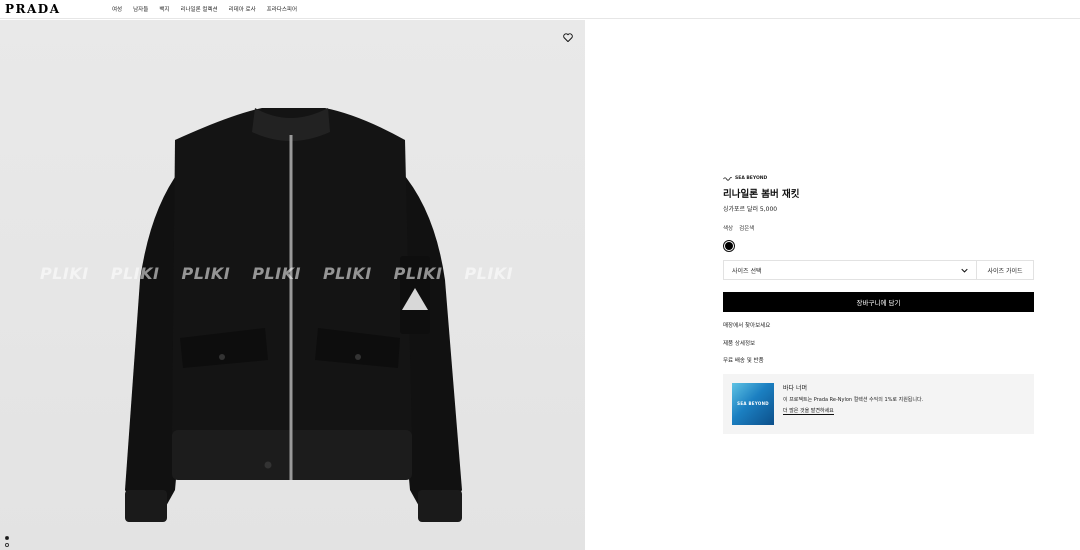 This screenshot has height=550, width=1080. What do you see at coordinates (282, 9) in the screenshot?
I see `nav-item-pradasphere: 프라다스피어` at bounding box center [282, 9].